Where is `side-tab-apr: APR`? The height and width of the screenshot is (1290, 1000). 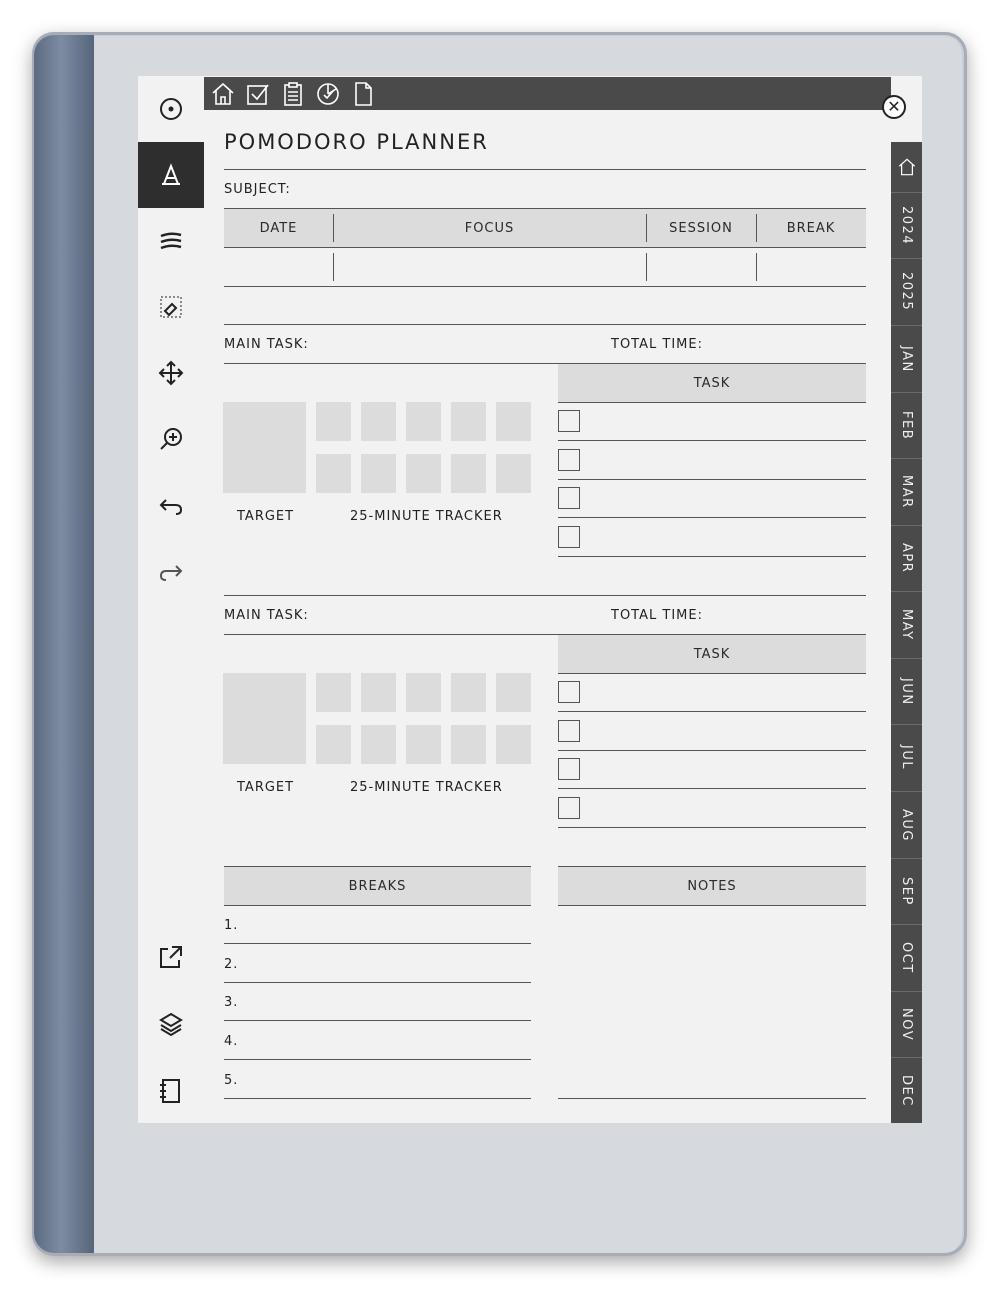 side-tab-apr: APR is located at coordinates (906, 559).